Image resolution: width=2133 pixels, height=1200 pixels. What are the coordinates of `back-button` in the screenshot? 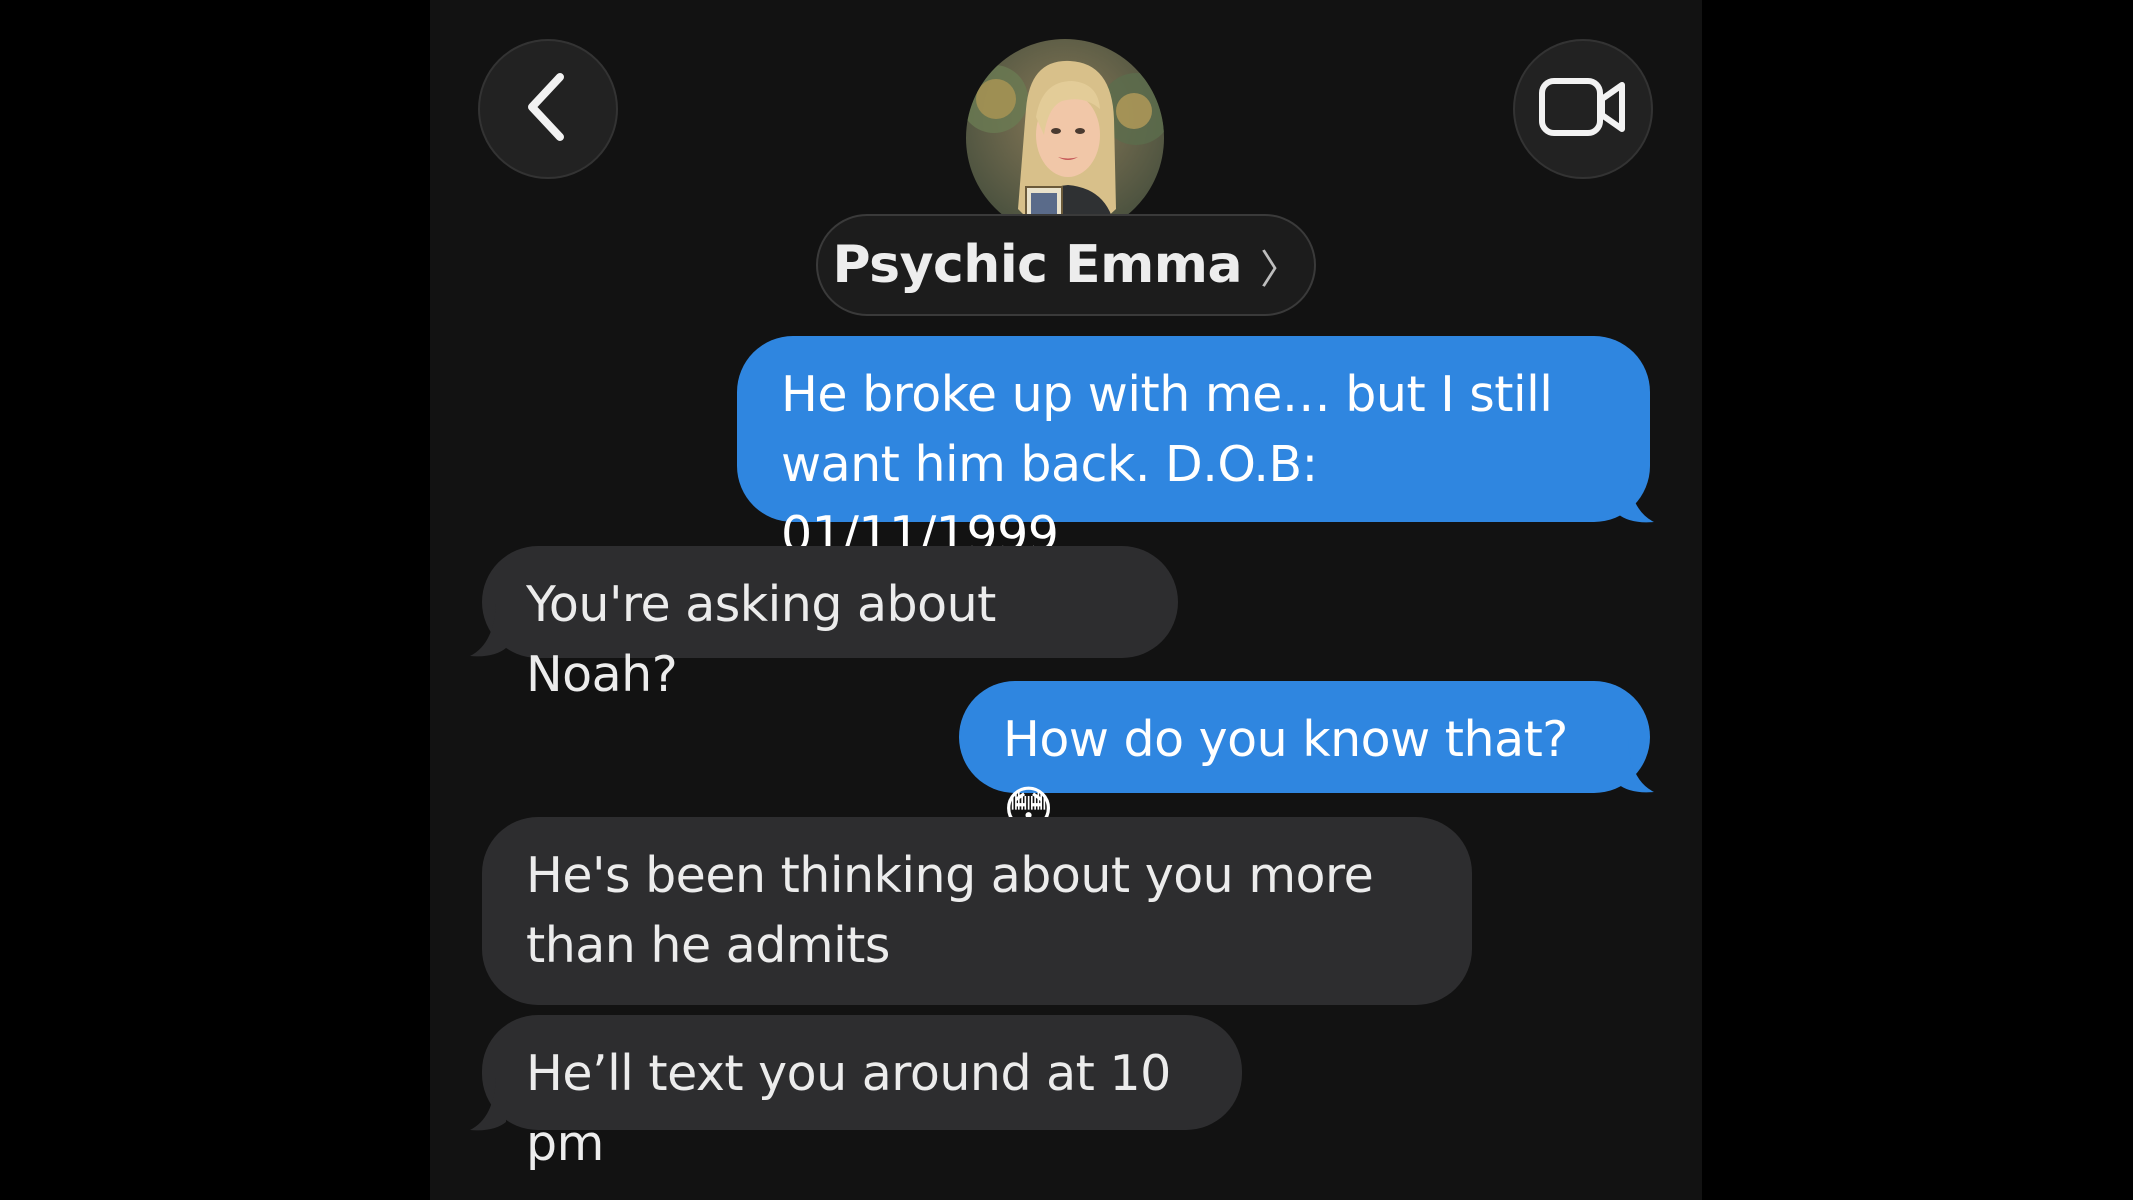 It's located at (548, 109).